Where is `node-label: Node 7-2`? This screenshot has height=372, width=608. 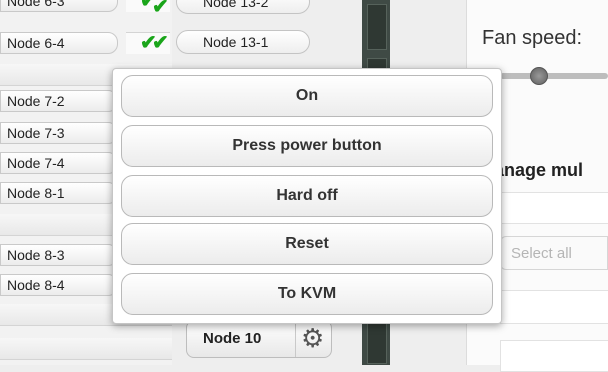
node-label: Node 7-2 is located at coordinates (36, 101).